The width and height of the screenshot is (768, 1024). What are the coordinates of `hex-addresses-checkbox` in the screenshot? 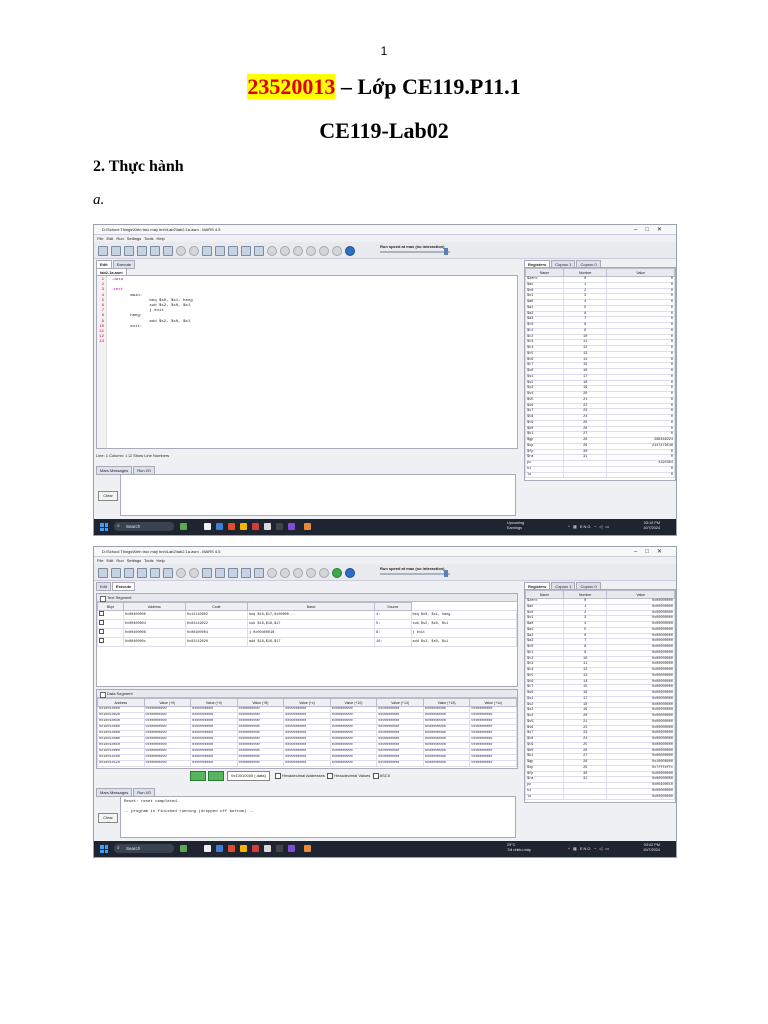 It's located at (277, 776).